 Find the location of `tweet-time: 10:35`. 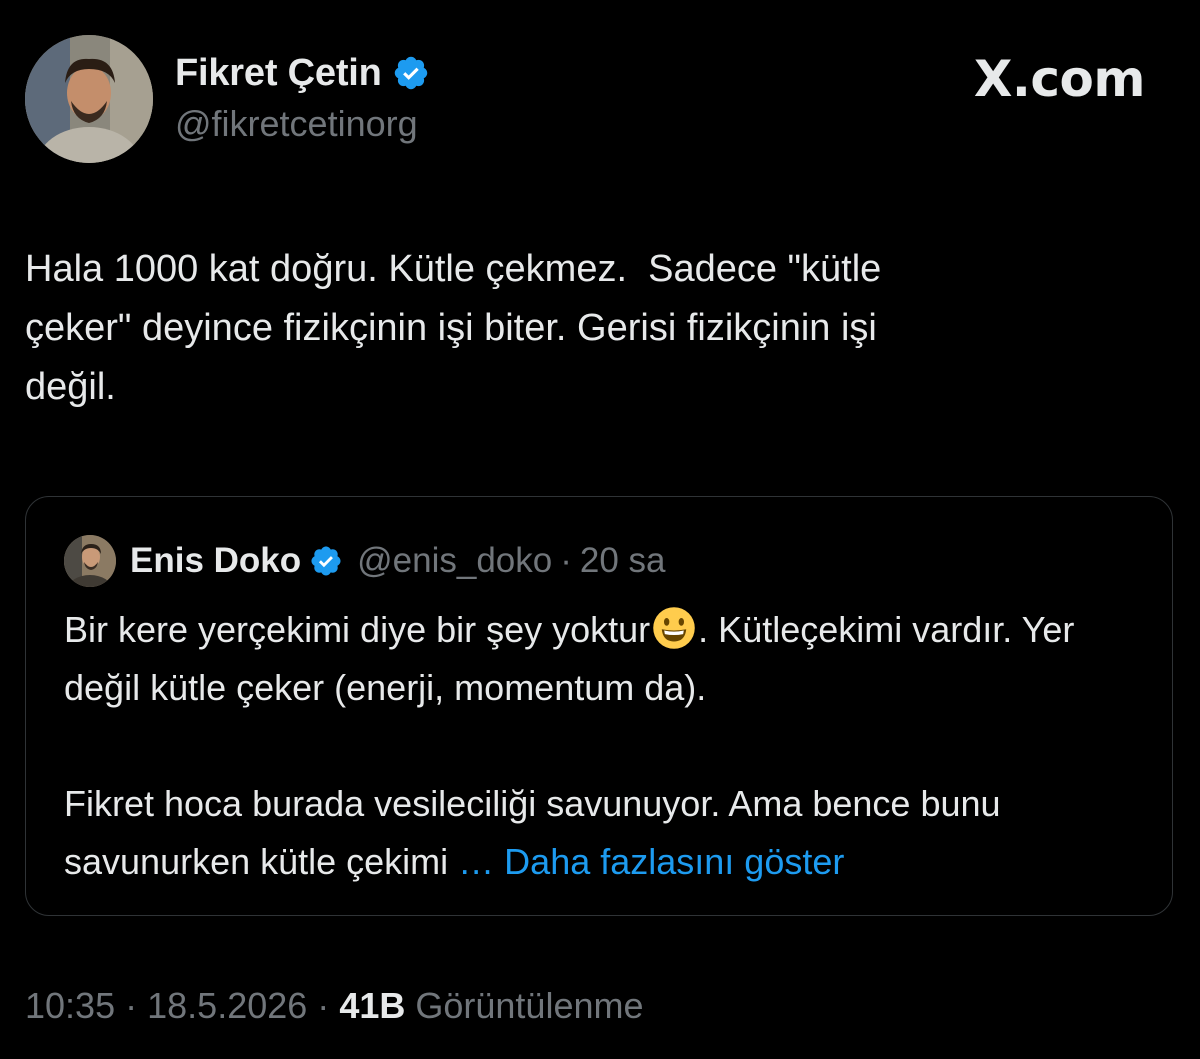

tweet-time: 10:35 is located at coordinates (70, 1005).